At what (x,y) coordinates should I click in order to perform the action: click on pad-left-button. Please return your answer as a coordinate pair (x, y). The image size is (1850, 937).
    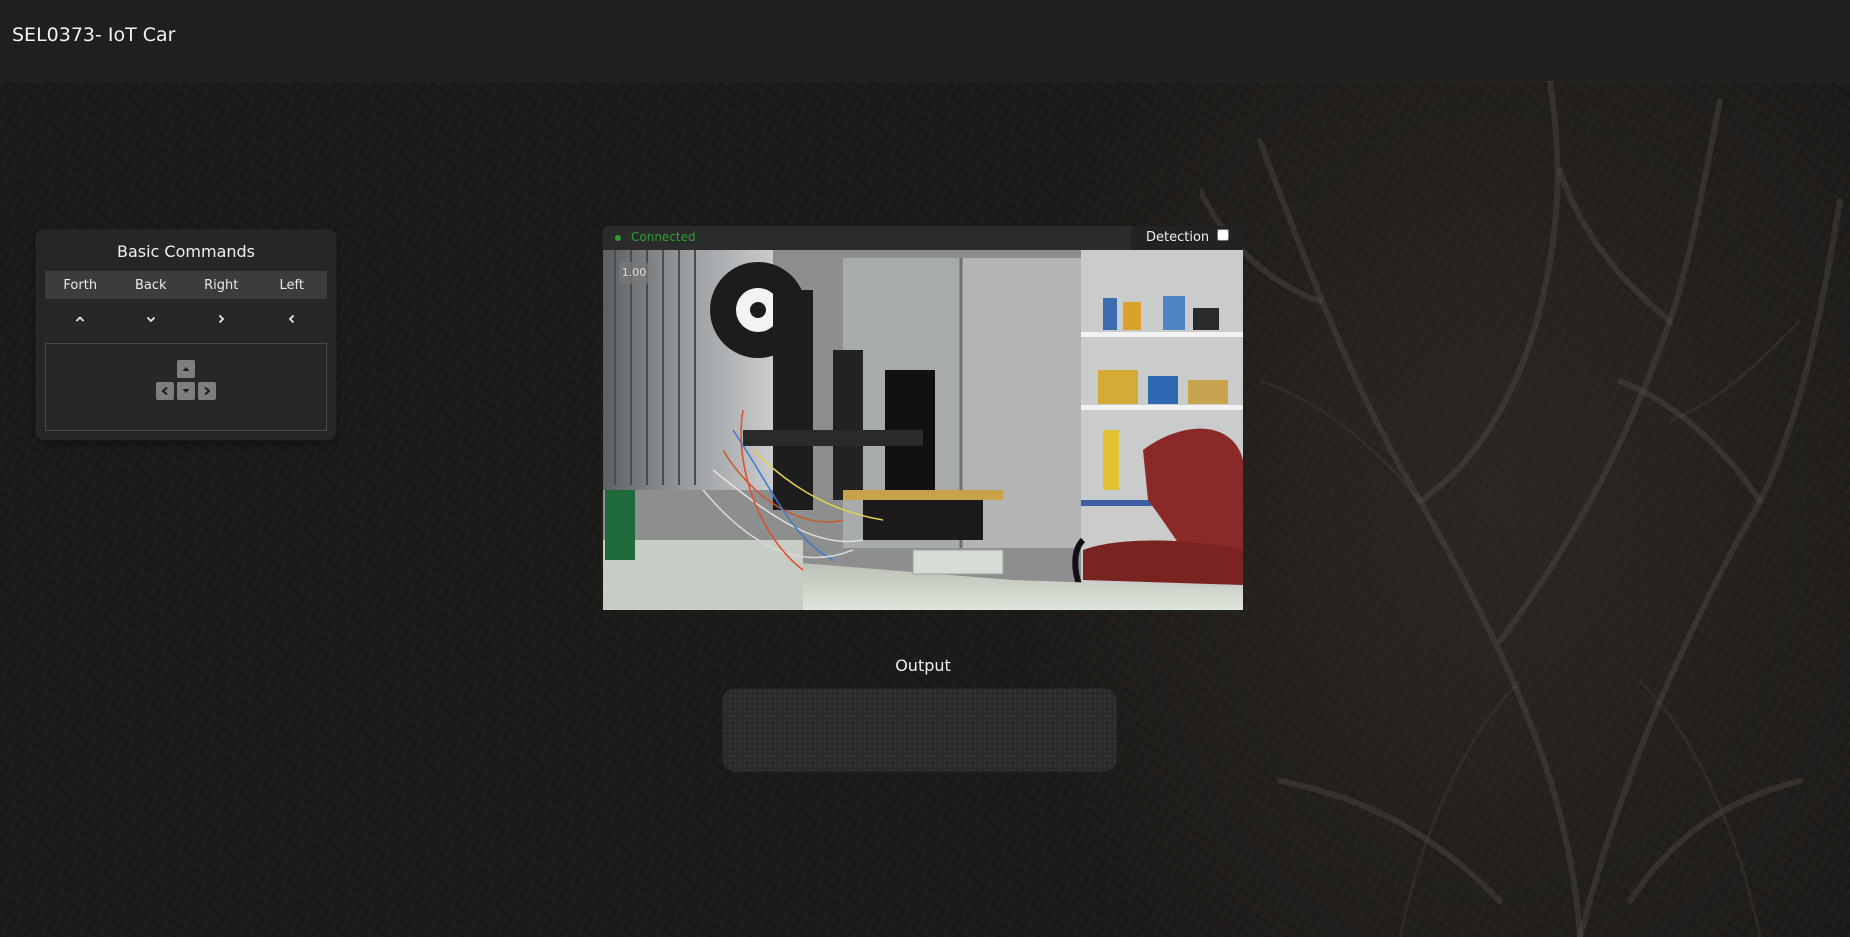
    Looking at the image, I should click on (165, 391).